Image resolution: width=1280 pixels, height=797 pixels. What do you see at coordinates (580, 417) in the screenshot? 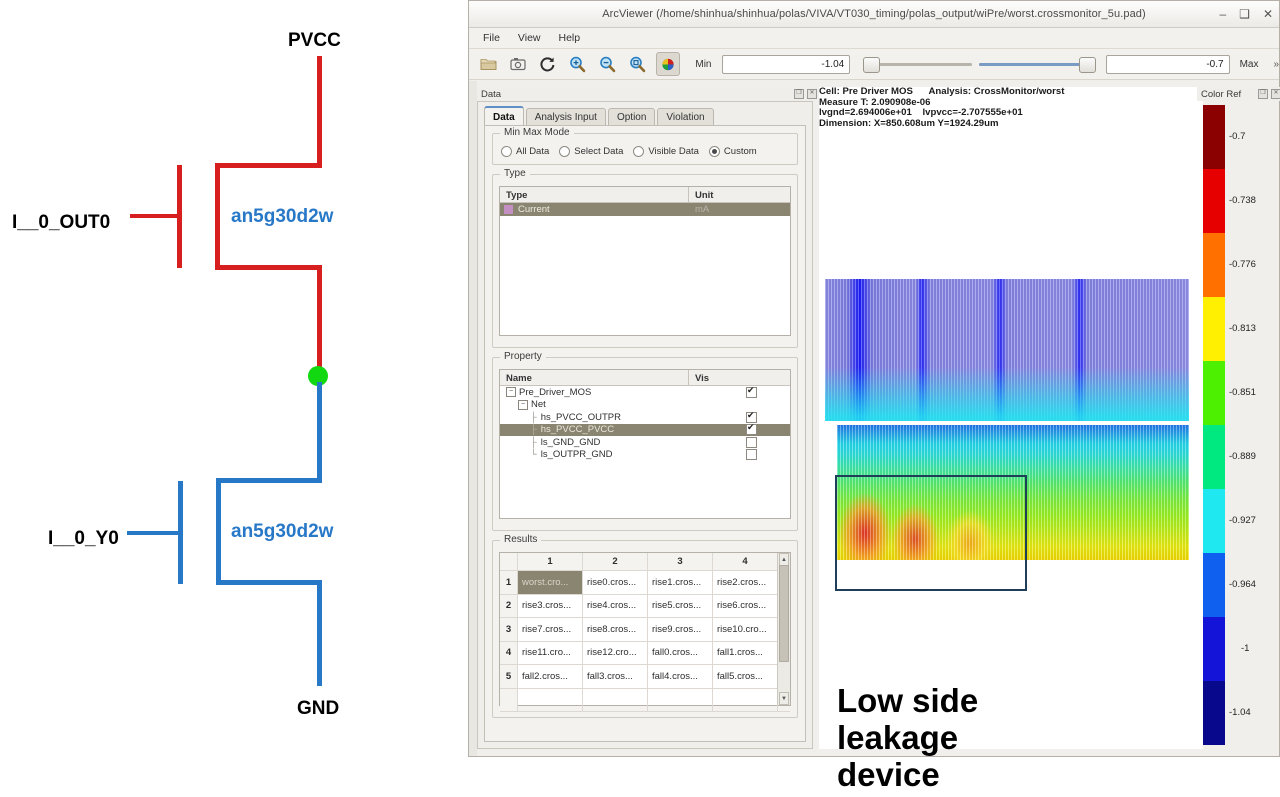
I see `tree-label: hs_PVCC_OUTPR` at bounding box center [580, 417].